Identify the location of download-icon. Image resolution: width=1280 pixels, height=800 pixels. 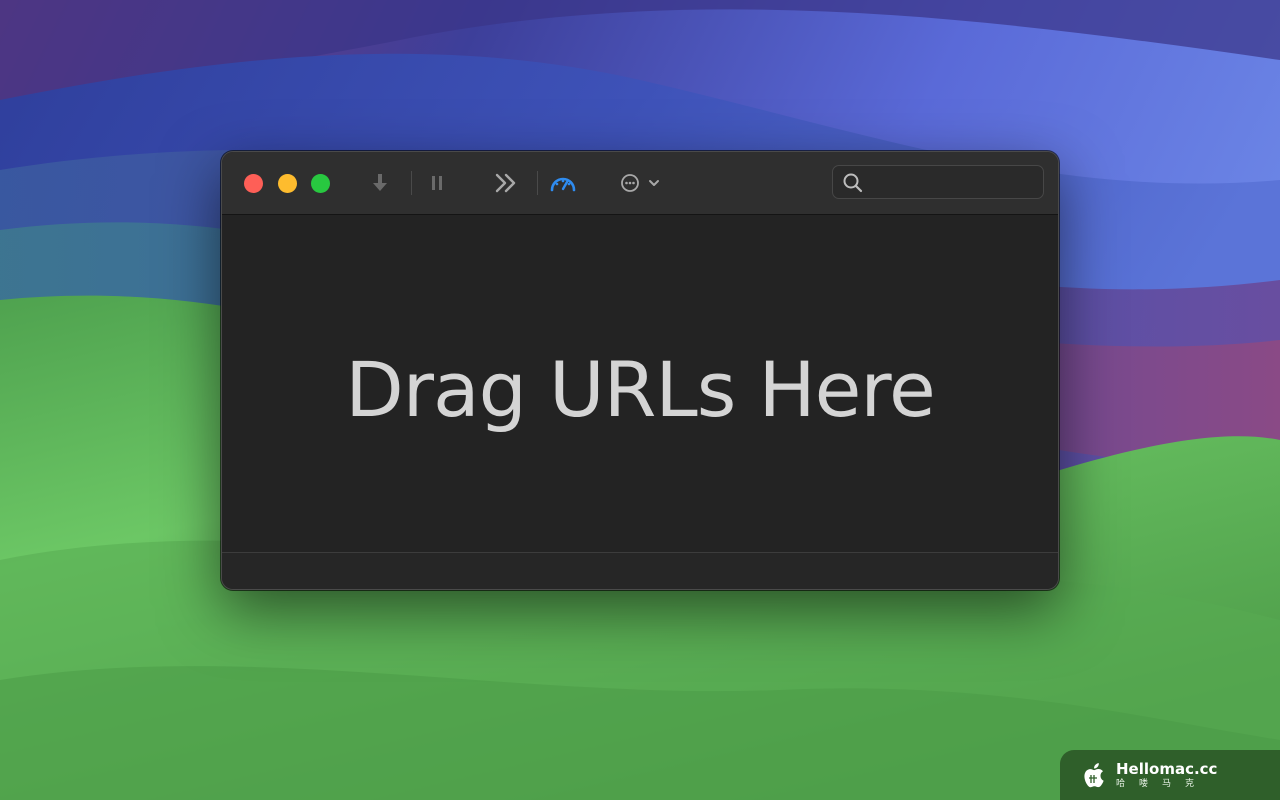
(380, 183).